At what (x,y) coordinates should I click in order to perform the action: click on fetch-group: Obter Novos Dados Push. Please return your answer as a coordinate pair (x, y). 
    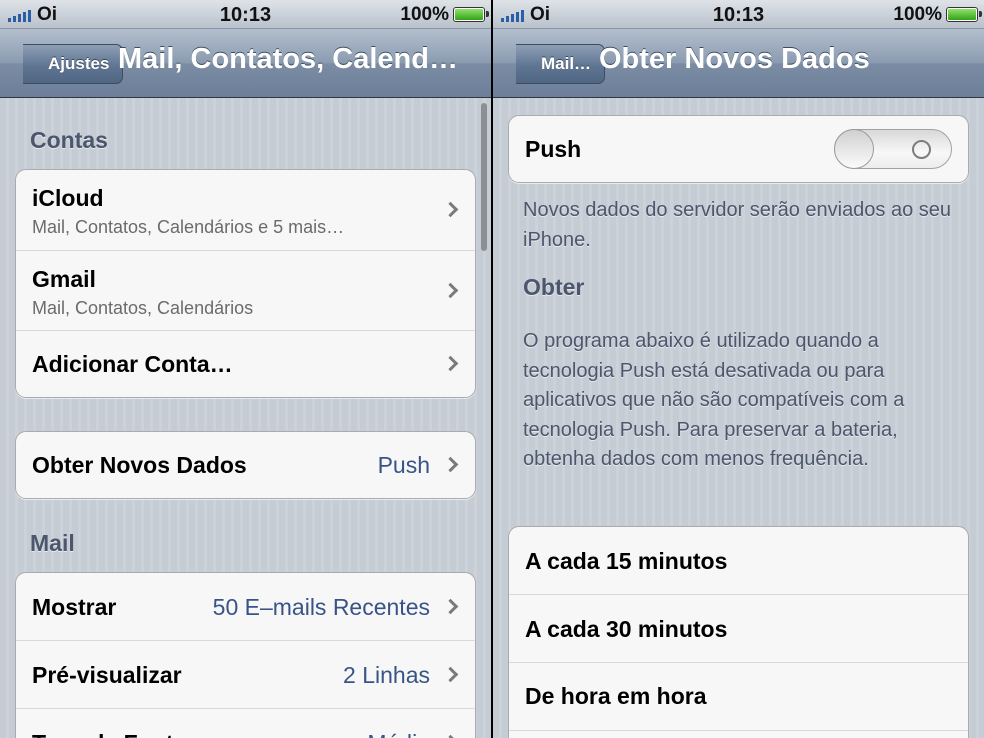
    Looking at the image, I should click on (245, 465).